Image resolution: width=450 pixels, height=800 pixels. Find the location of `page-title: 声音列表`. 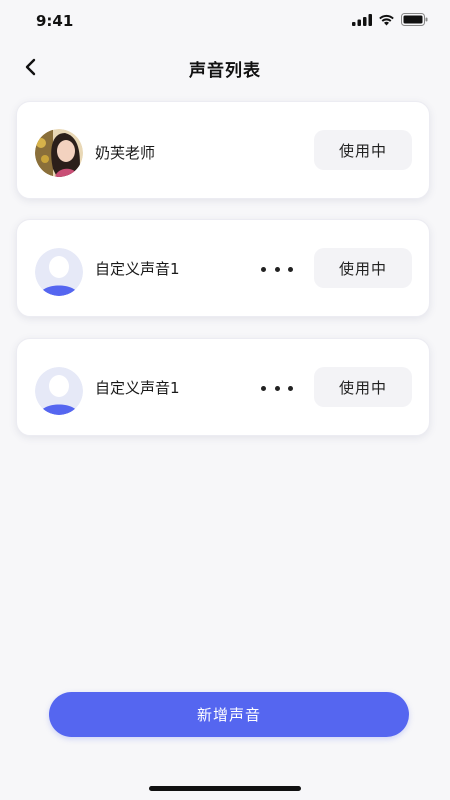

page-title: 声音列表 is located at coordinates (225, 71).